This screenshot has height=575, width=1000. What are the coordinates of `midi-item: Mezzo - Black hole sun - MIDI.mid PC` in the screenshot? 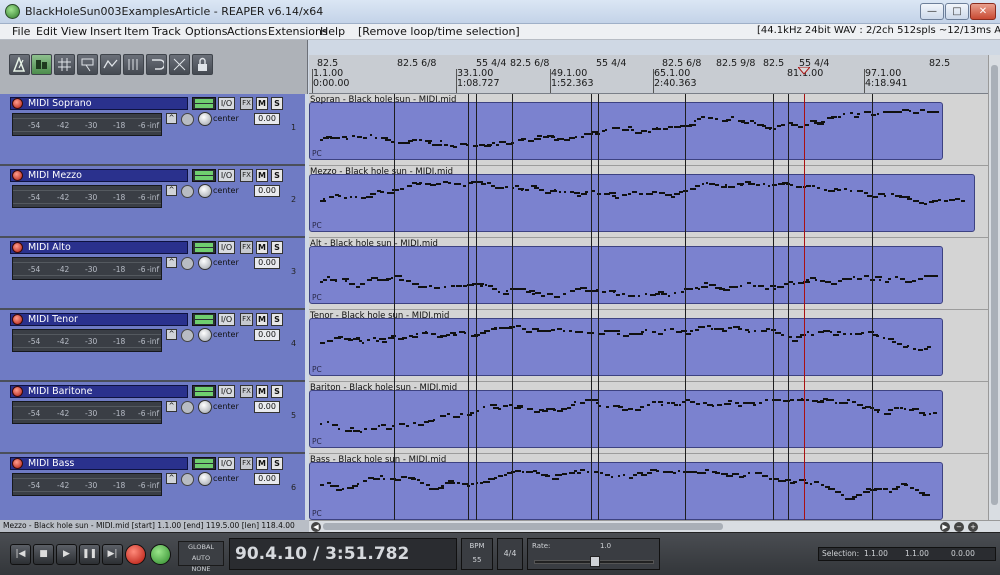 It's located at (642, 199).